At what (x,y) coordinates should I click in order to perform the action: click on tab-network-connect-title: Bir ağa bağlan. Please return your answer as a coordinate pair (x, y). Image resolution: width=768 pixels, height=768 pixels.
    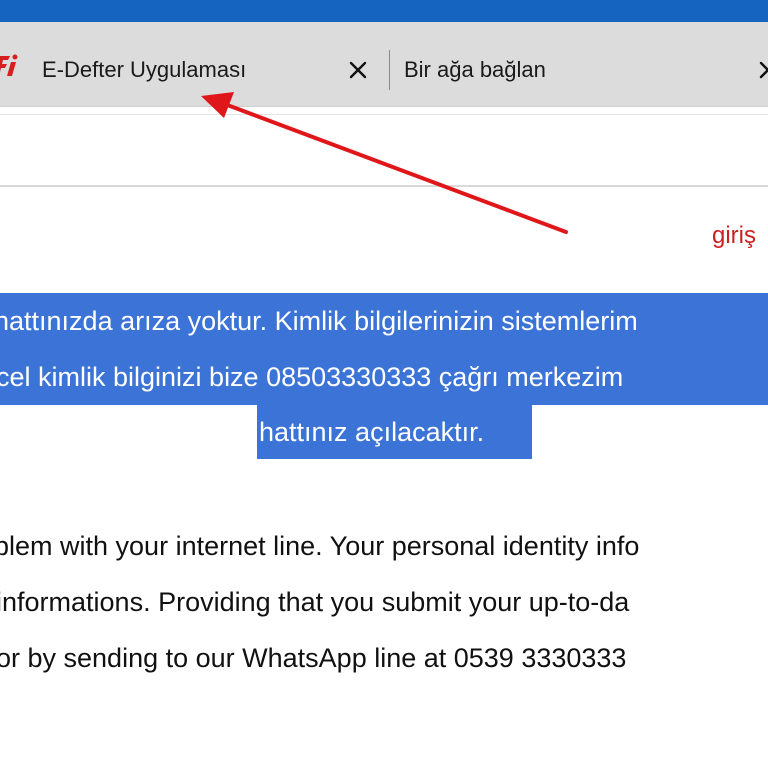
    Looking at the image, I should click on (475, 70).